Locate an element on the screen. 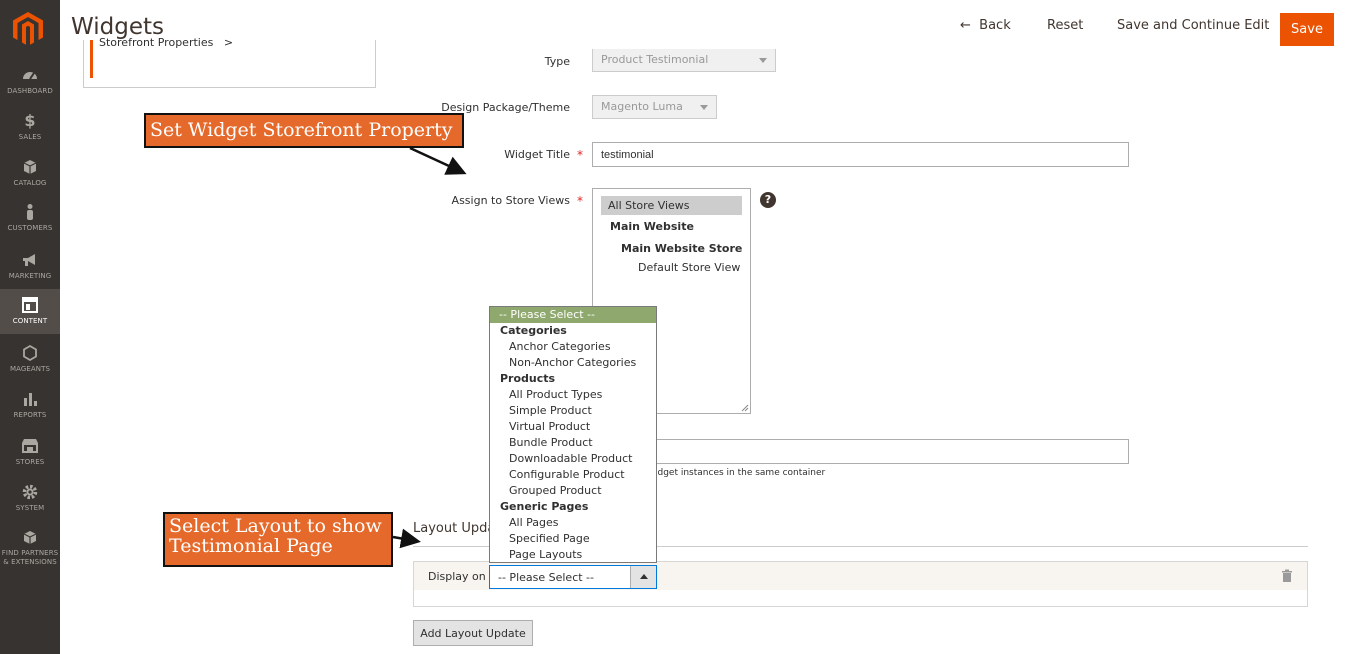  sidebar-item-label: CATALOG is located at coordinates (30, 183).